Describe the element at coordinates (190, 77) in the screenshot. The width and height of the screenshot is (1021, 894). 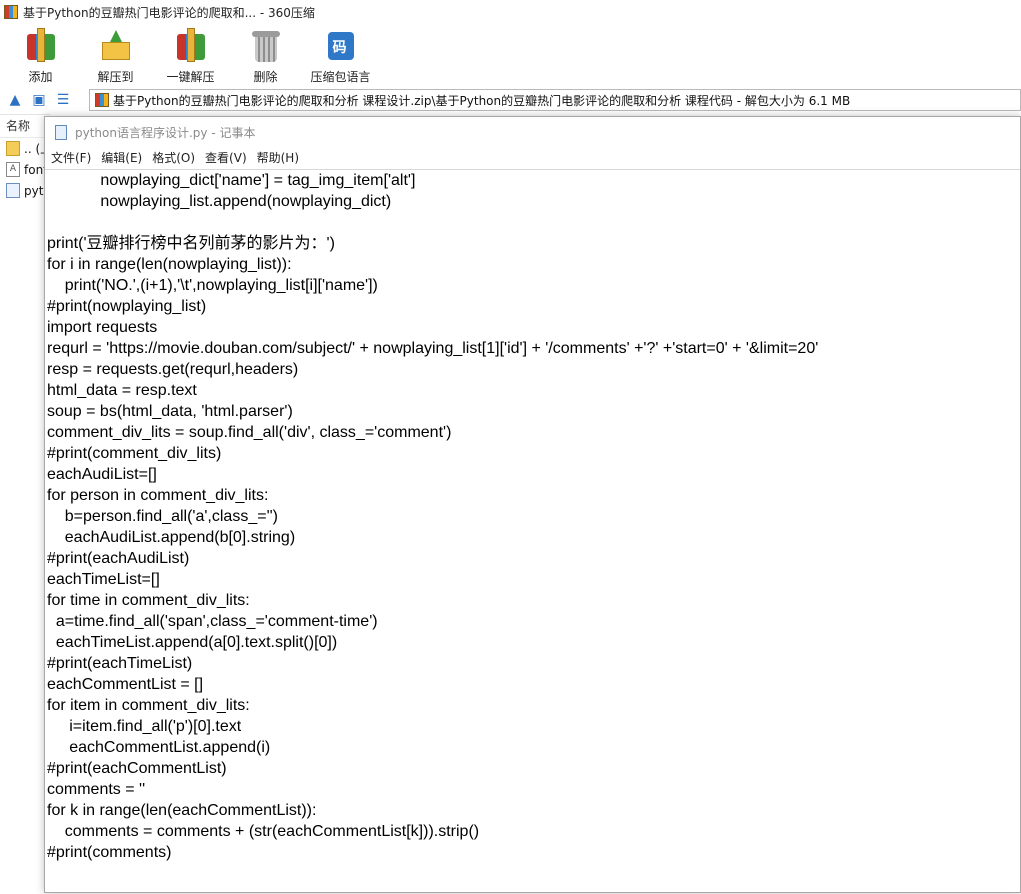
I see `one-click-extract-button-label: 一键解压` at that location.